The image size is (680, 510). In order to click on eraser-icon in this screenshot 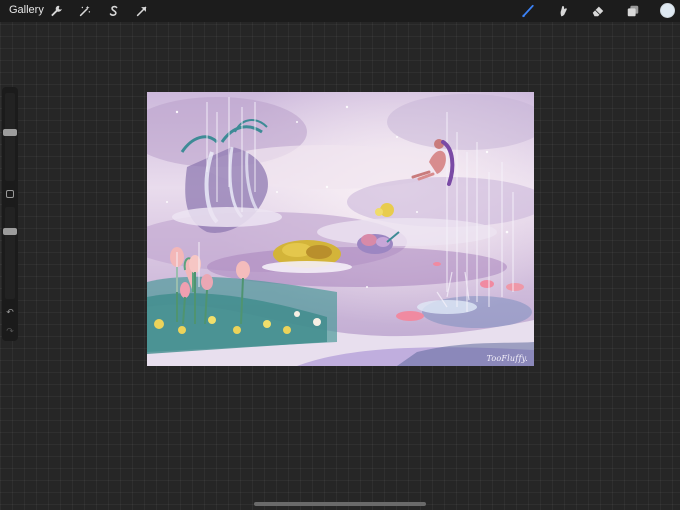, I will do `click(598, 11)`.